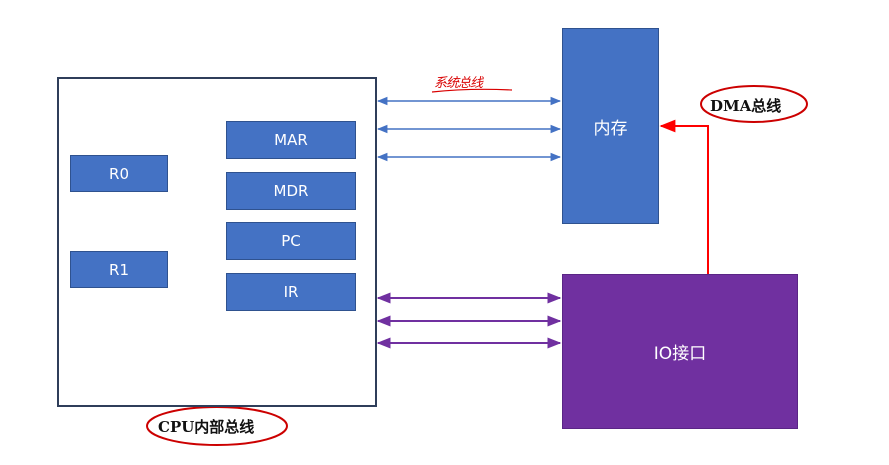 The height and width of the screenshot is (465, 889). I want to click on register-mar: MAR, so click(291, 140).